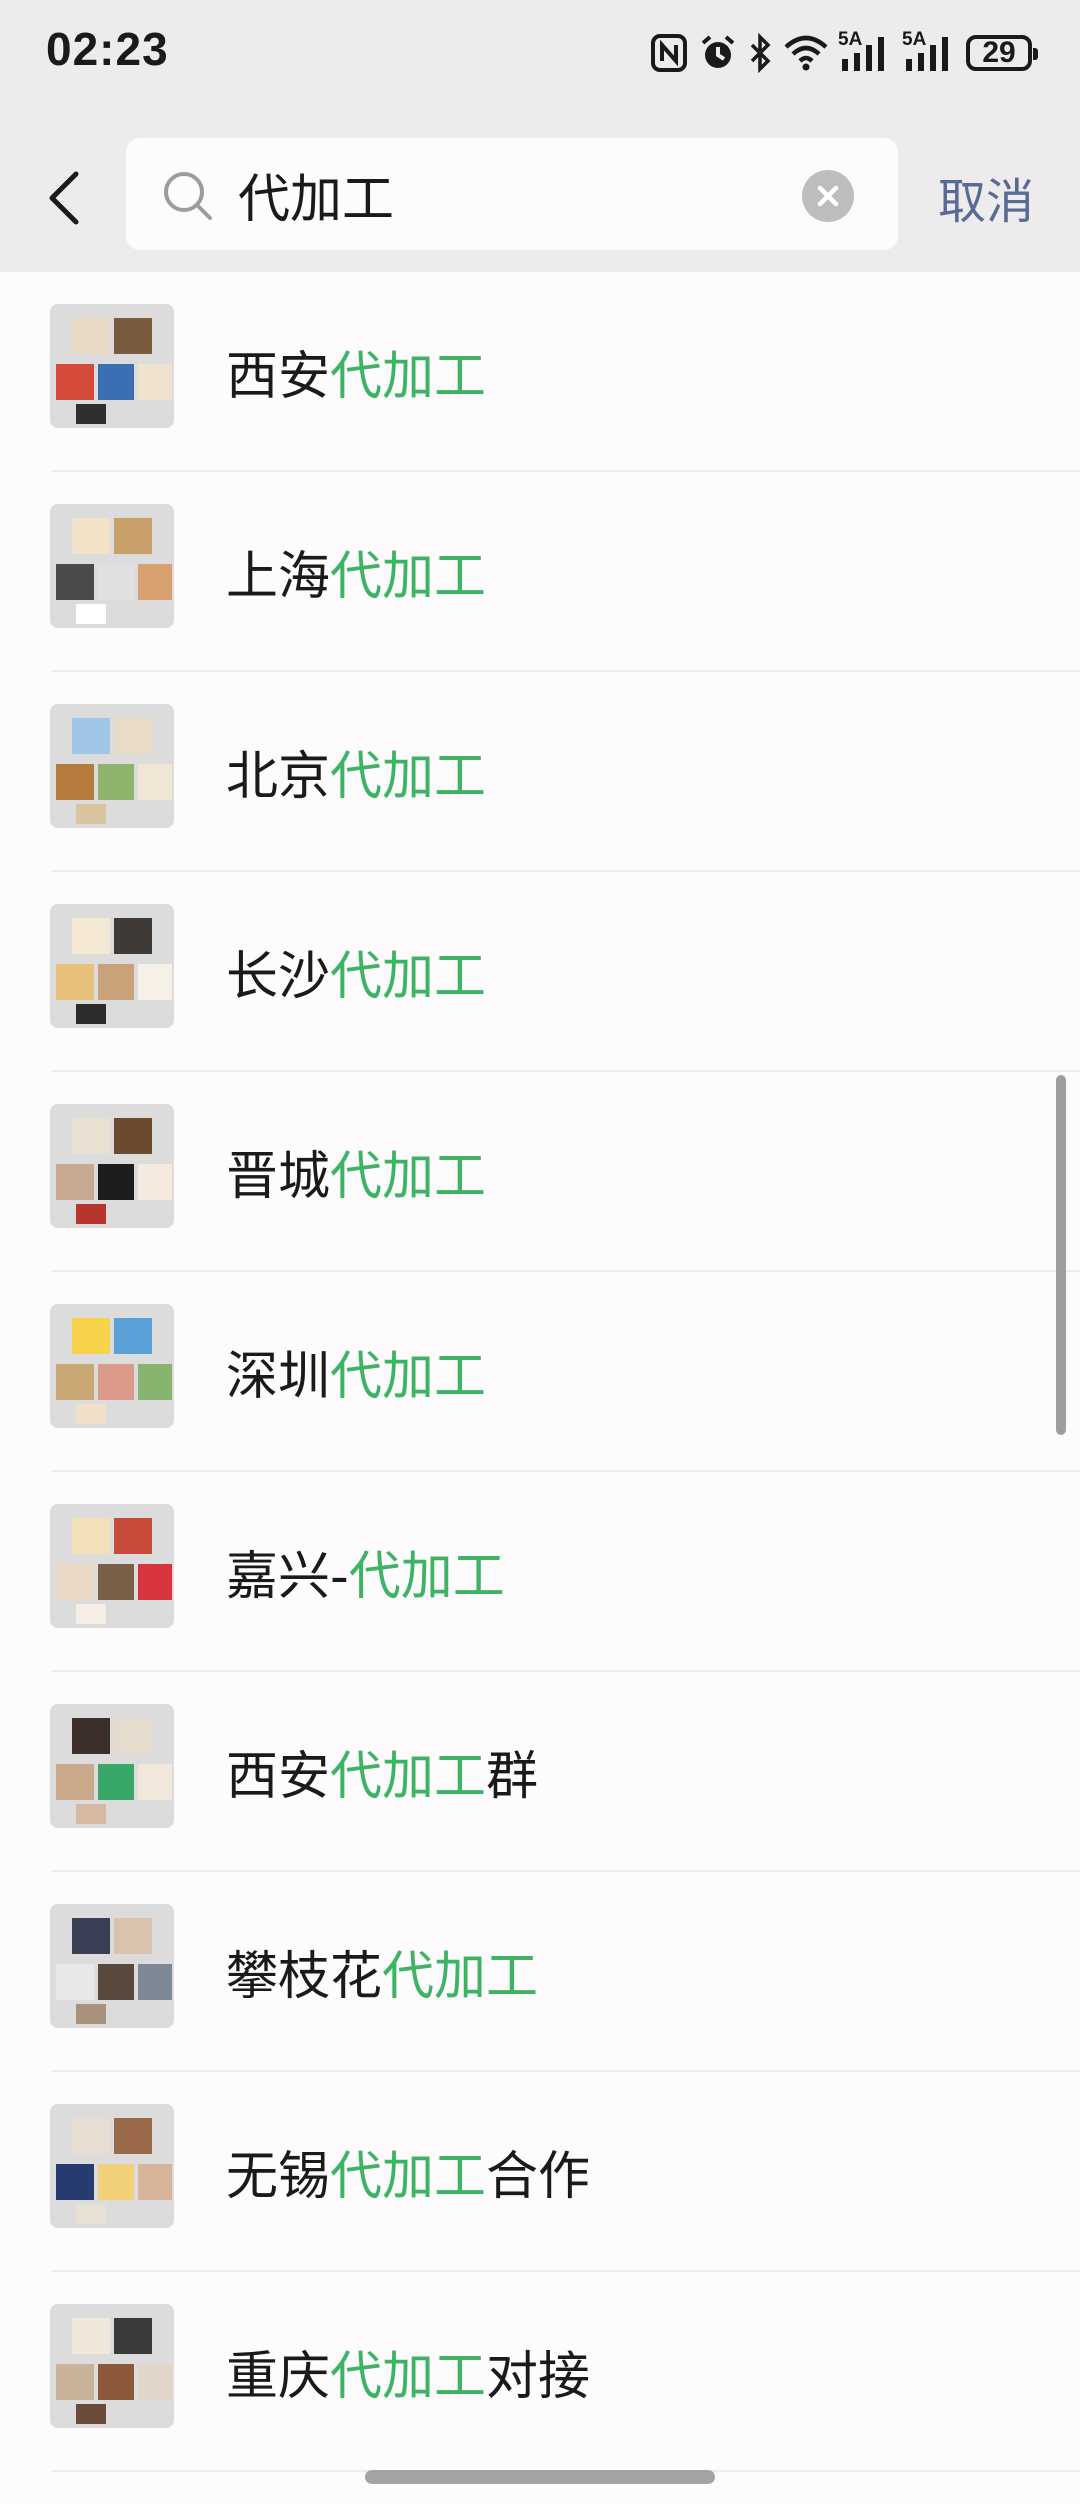  What do you see at coordinates (540, 372) in the screenshot?
I see `result-row: 西安代加工` at bounding box center [540, 372].